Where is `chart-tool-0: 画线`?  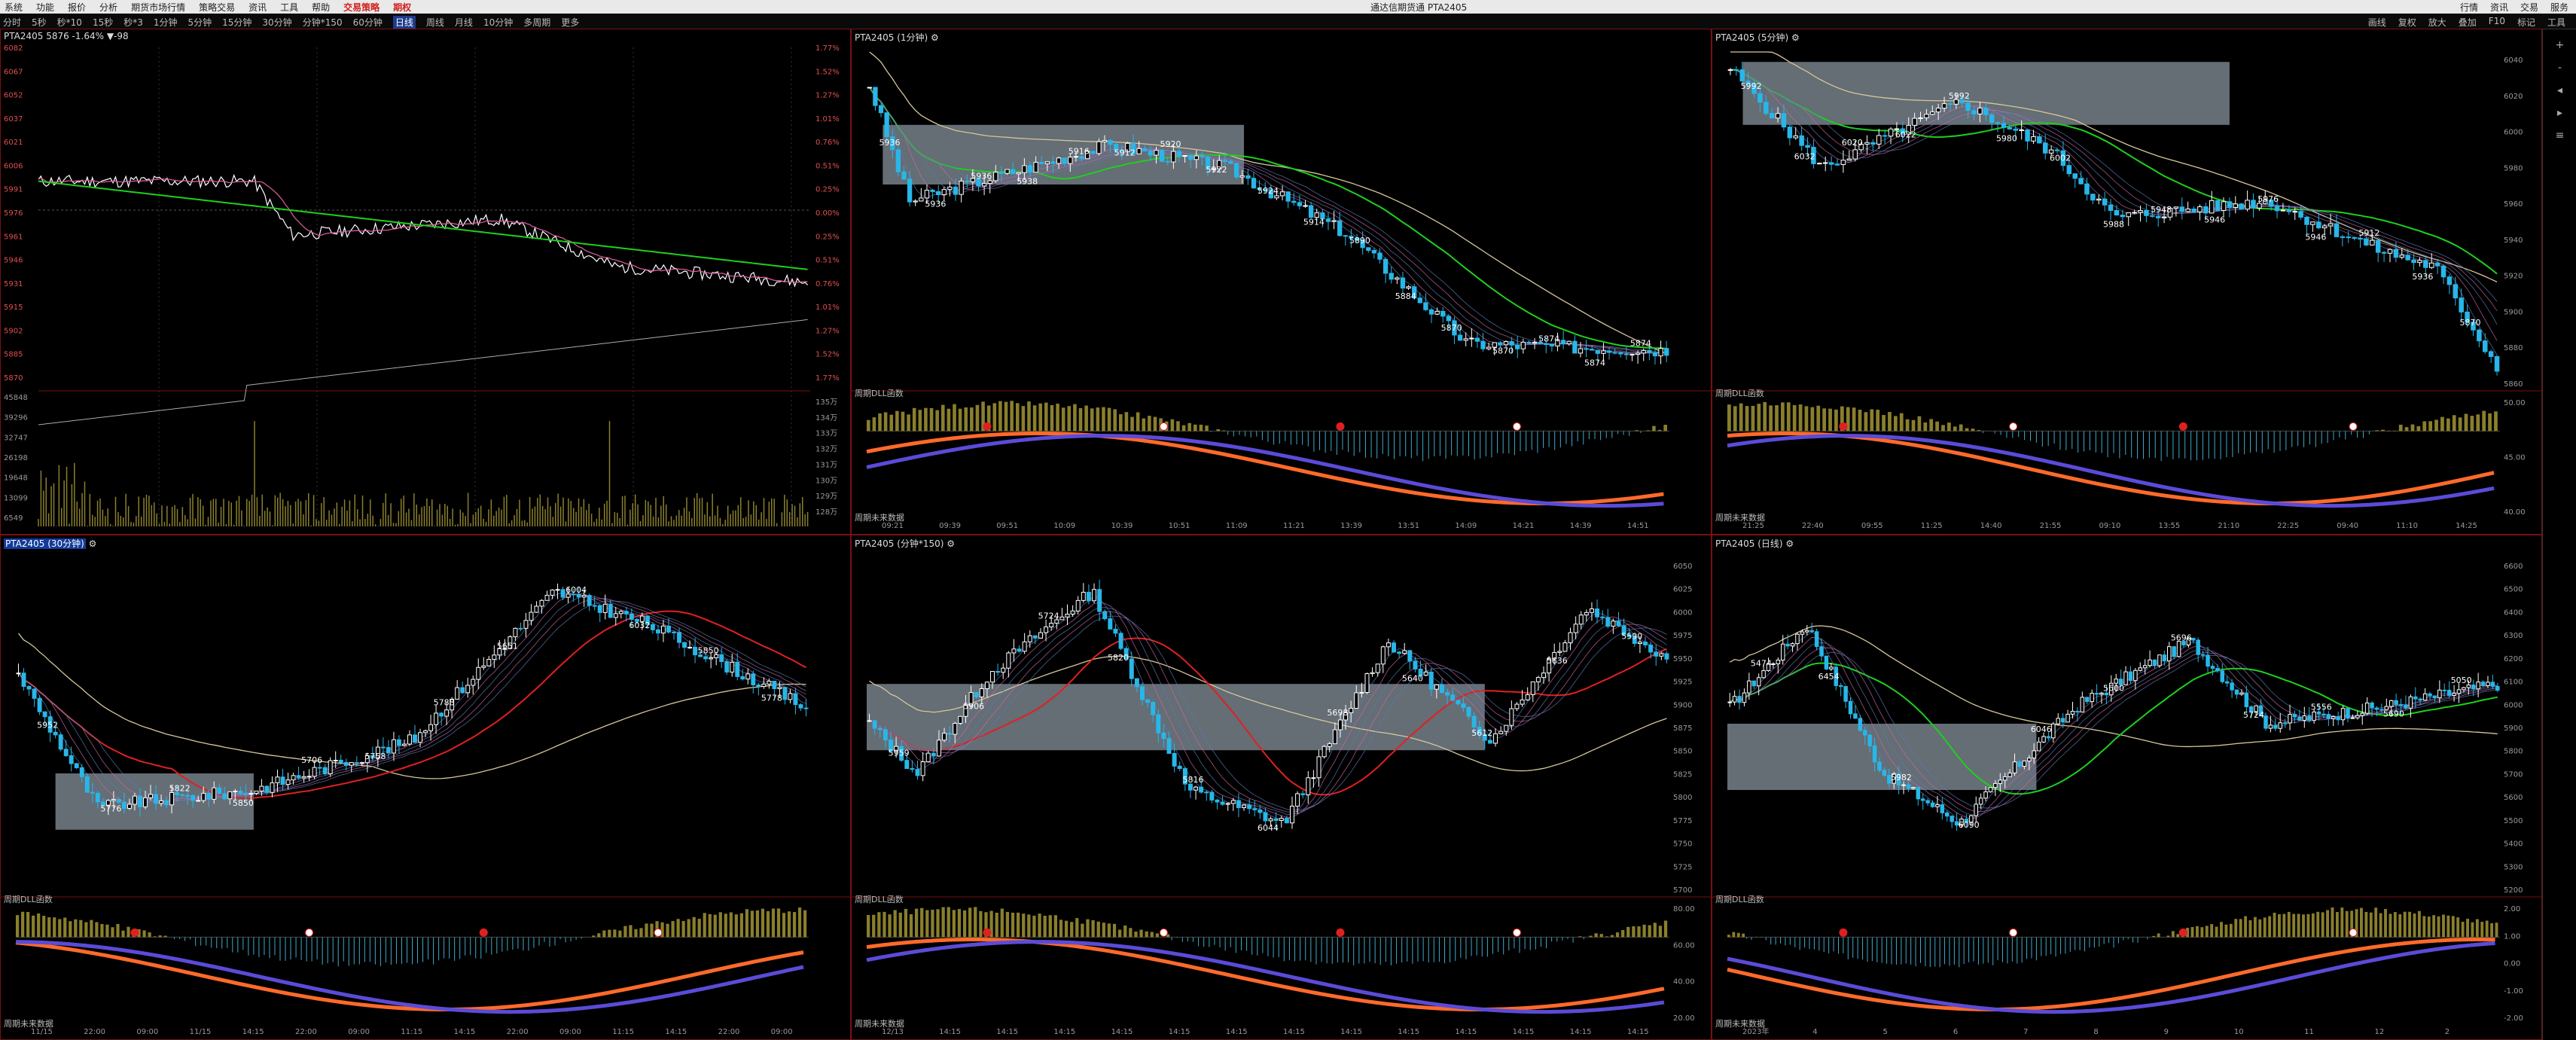 chart-tool-0: 画线 is located at coordinates (2377, 22).